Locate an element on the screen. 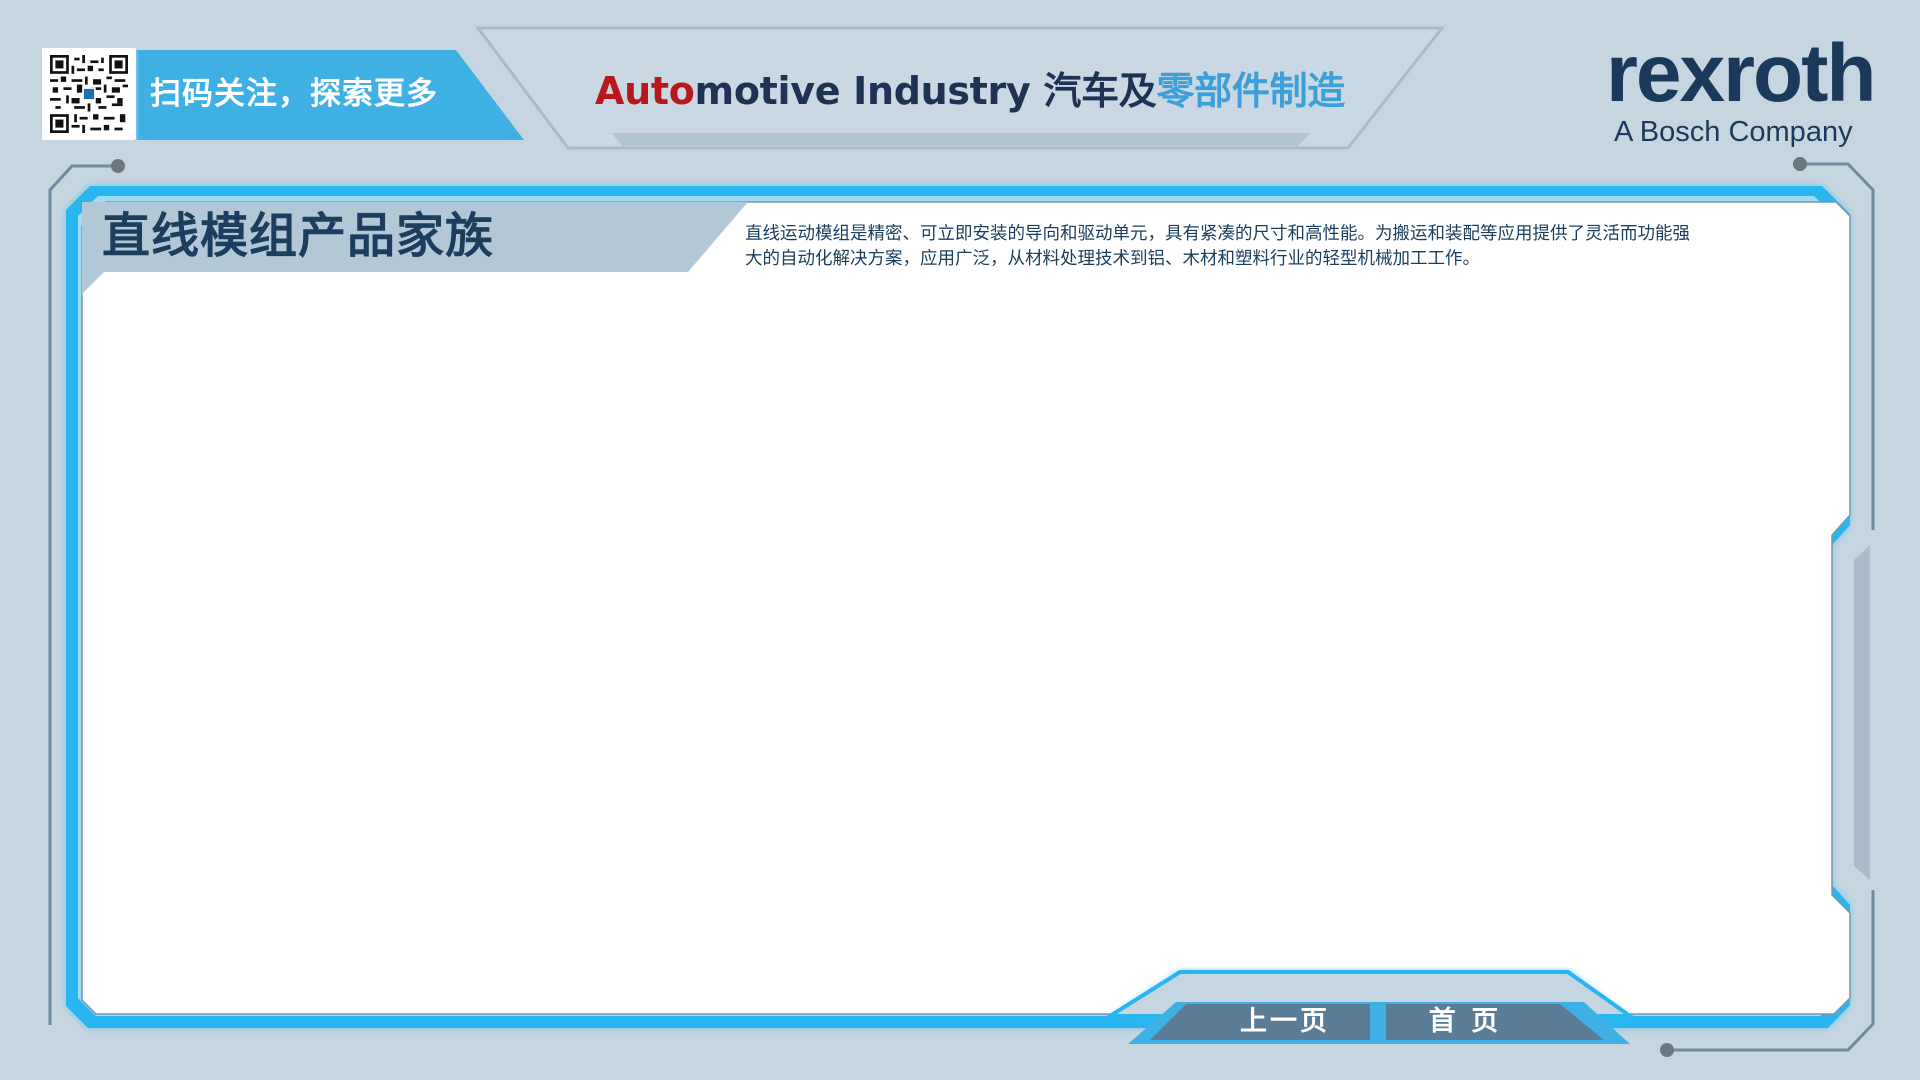 The image size is (1920, 1080). prev-page-button: 上一页 is located at coordinates (1285, 1022).